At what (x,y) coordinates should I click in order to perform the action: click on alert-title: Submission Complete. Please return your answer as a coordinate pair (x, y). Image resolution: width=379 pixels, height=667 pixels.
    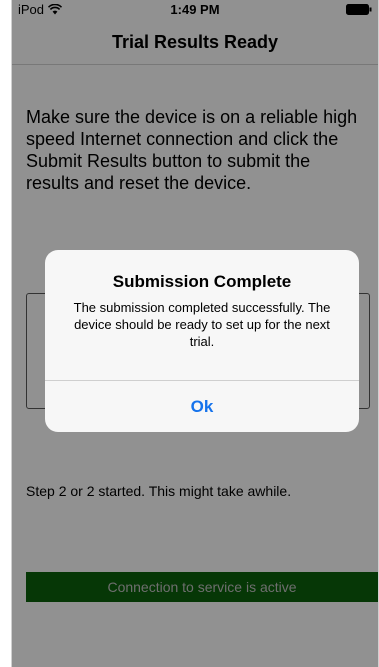
    Looking at the image, I should click on (202, 281).